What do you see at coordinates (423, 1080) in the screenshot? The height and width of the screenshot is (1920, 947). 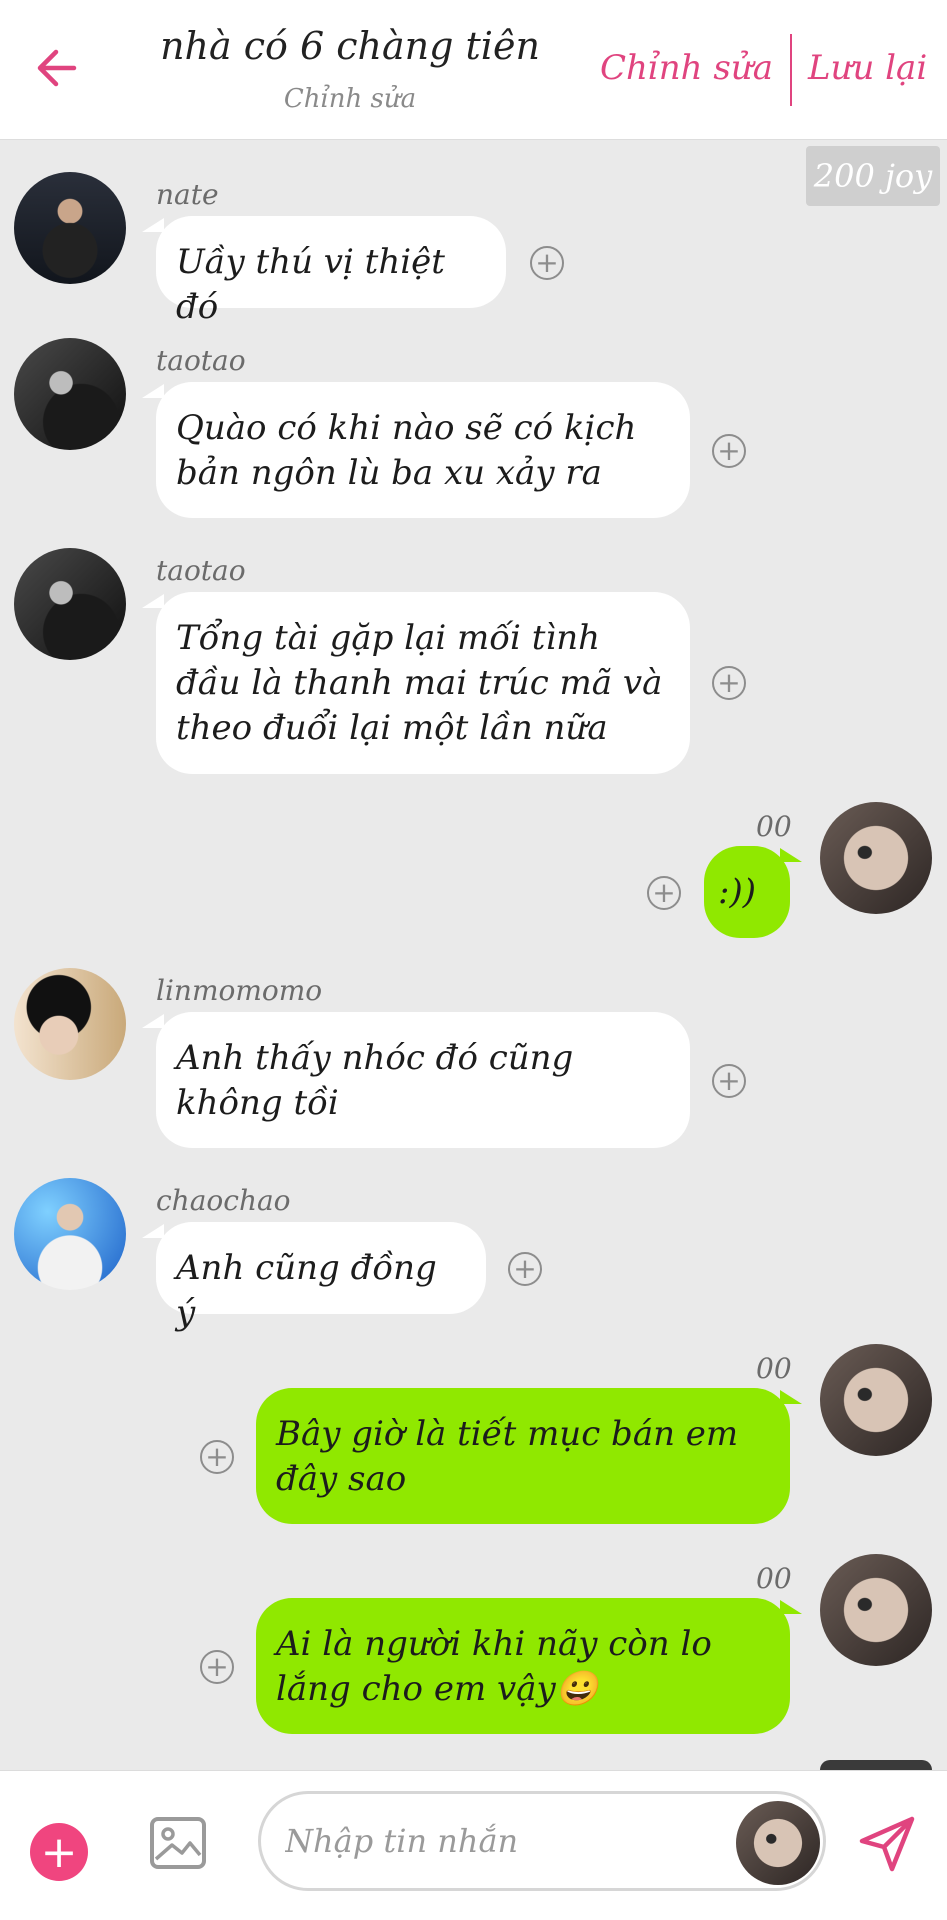 I see `message-bubble: Anh thấy nhóc đó cũng không tồi` at bounding box center [423, 1080].